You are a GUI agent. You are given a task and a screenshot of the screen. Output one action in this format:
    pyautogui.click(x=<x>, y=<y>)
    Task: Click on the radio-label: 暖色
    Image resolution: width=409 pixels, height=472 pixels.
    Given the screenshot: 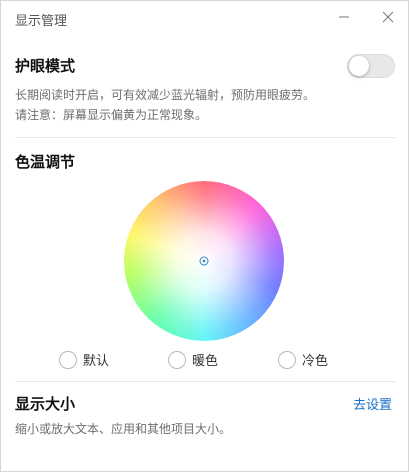 What is the action you would take?
    pyautogui.click(x=205, y=361)
    